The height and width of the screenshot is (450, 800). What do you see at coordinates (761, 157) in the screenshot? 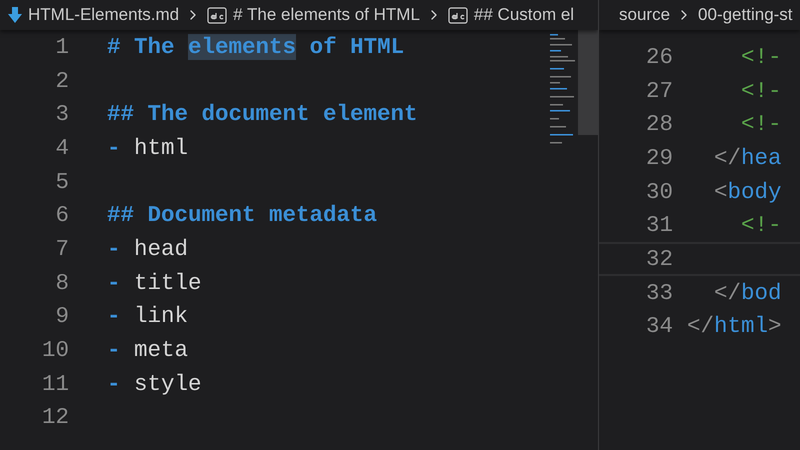
I see `code-token: hea` at bounding box center [761, 157].